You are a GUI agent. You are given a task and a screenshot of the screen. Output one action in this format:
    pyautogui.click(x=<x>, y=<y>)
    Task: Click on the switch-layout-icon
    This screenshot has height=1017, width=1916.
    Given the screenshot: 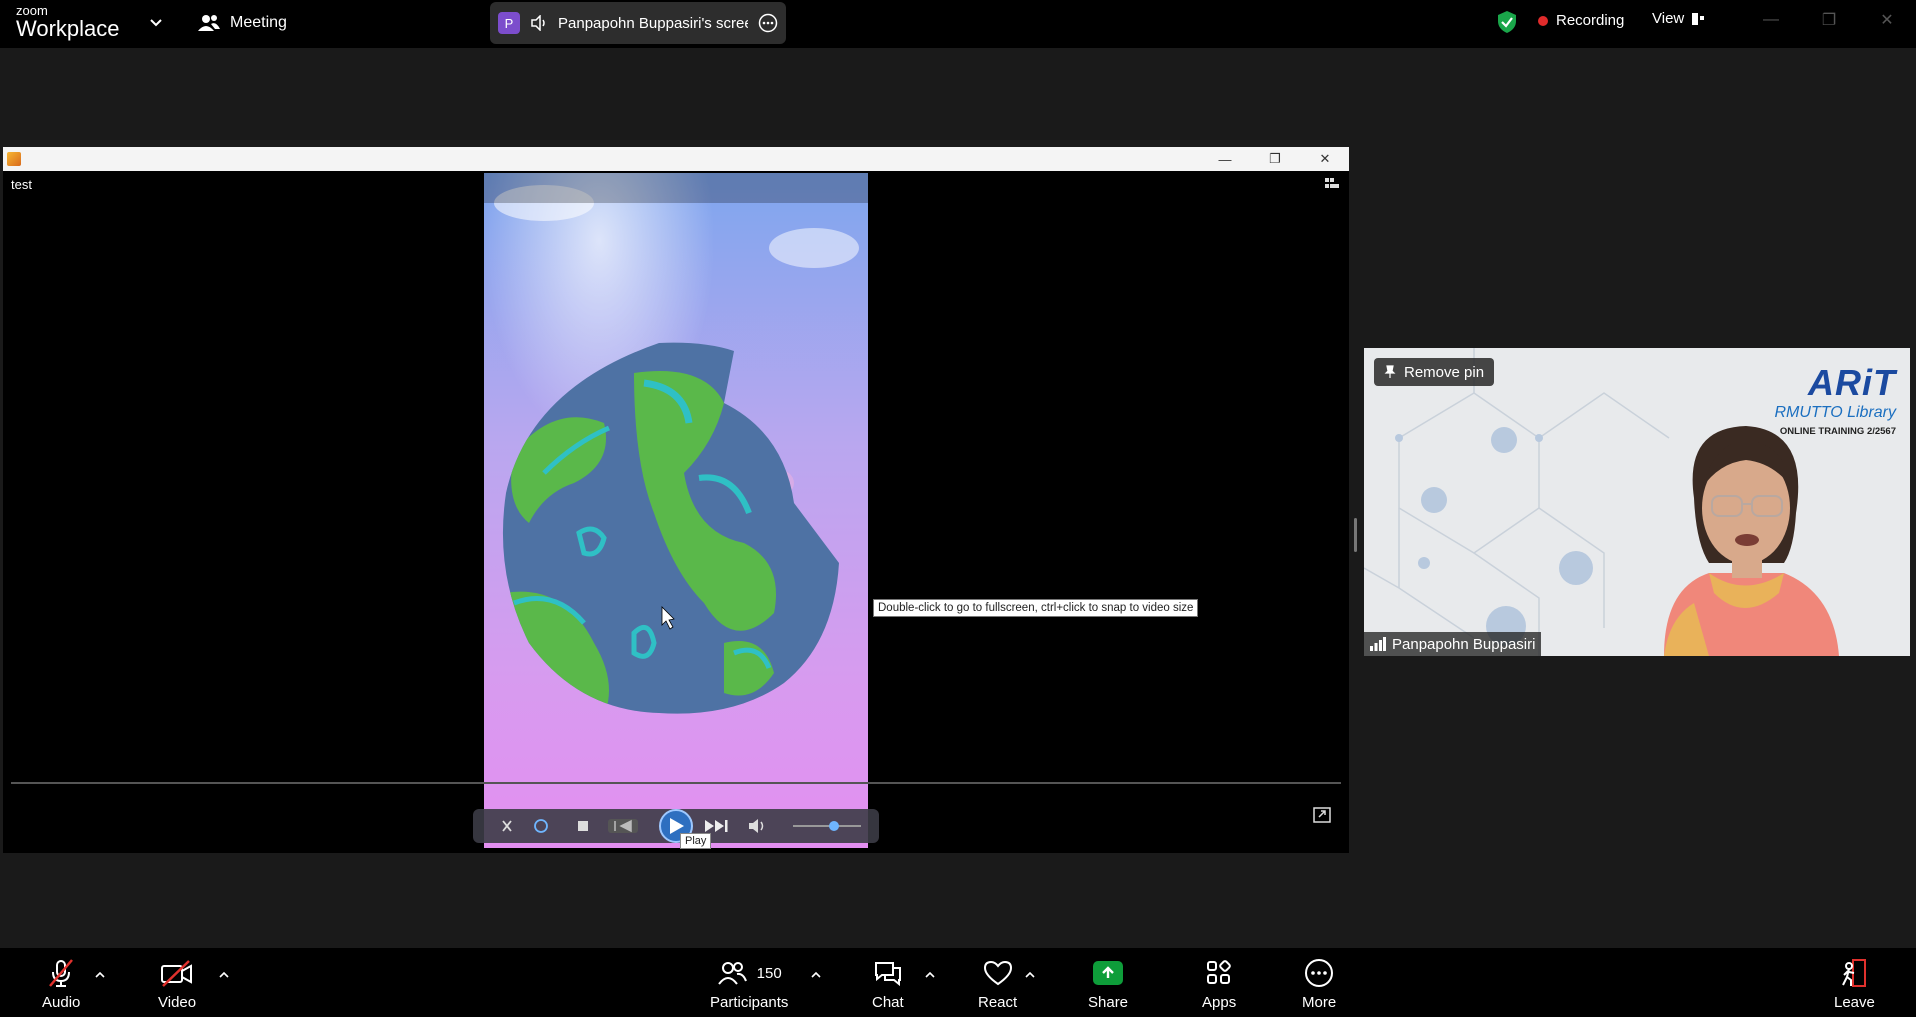 What is the action you would take?
    pyautogui.click(x=1332, y=184)
    